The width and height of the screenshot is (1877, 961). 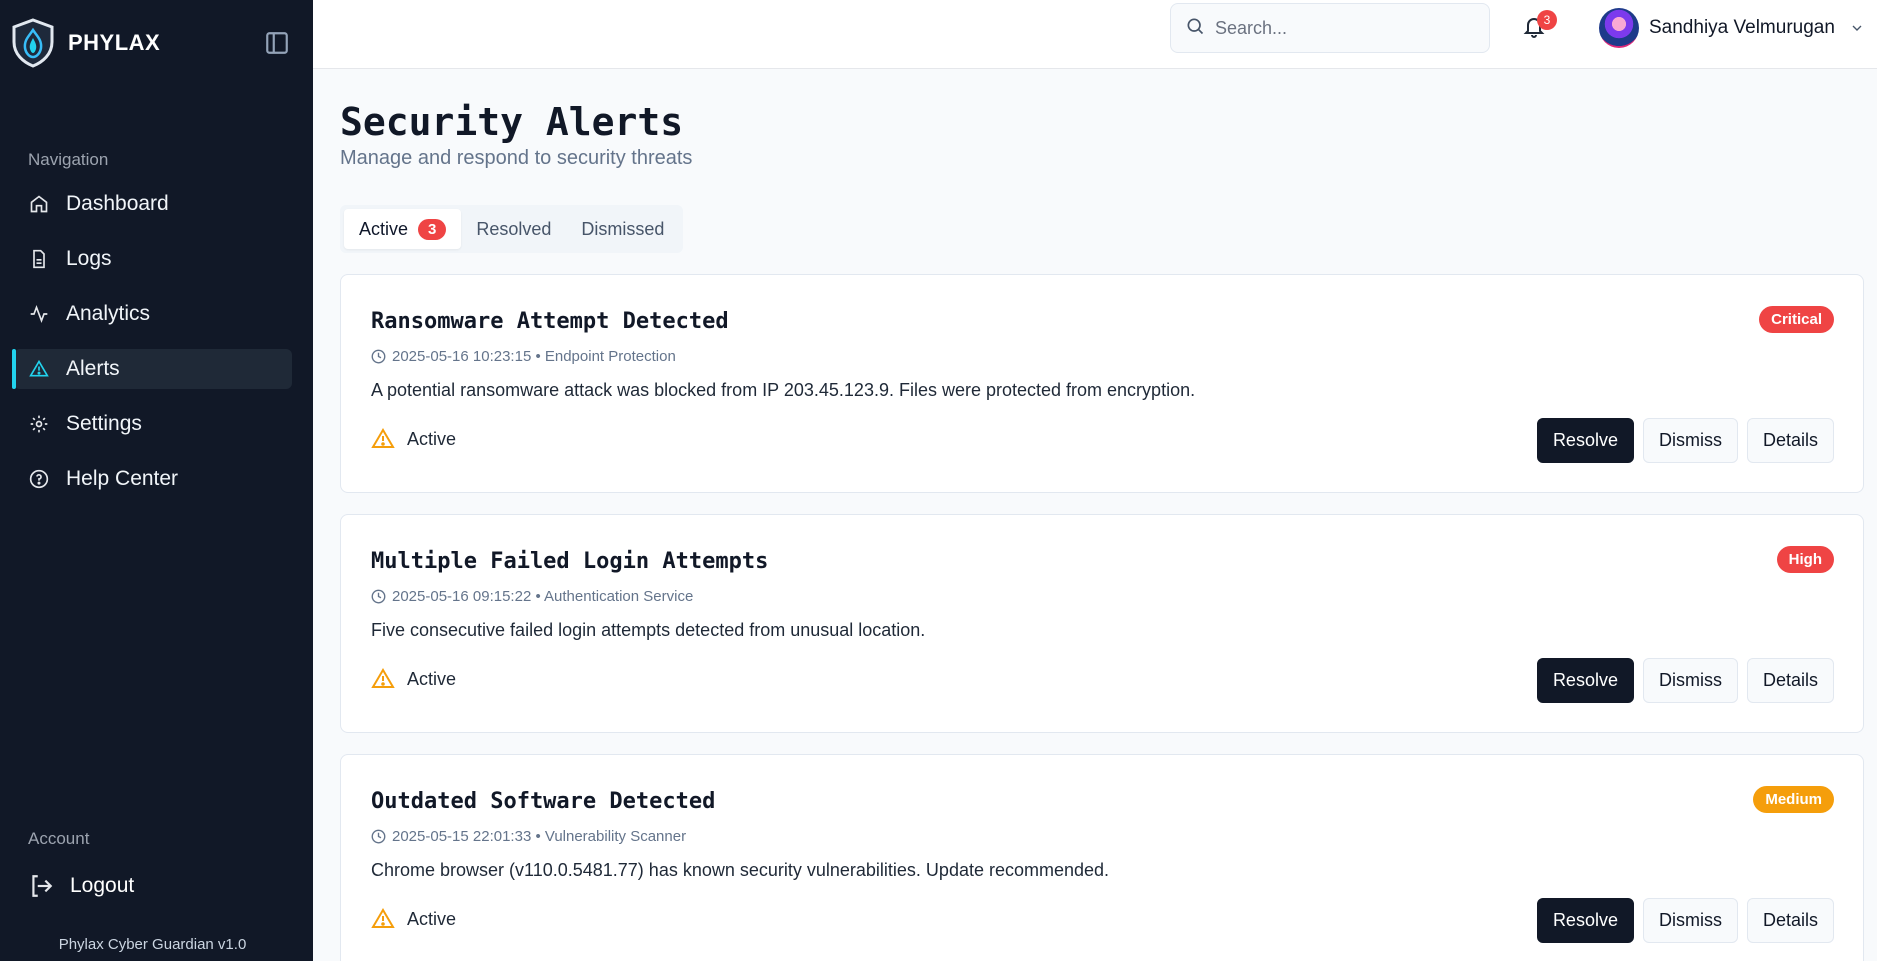 I want to click on sidebar-item-label: Settings, so click(x=104, y=423).